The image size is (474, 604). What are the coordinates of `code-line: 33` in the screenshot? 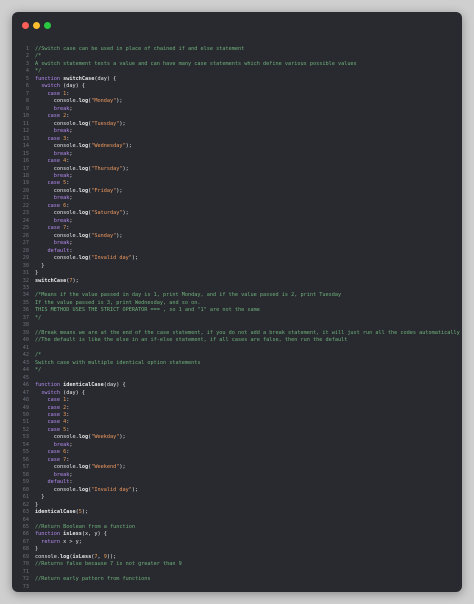 It's located at (237, 288).